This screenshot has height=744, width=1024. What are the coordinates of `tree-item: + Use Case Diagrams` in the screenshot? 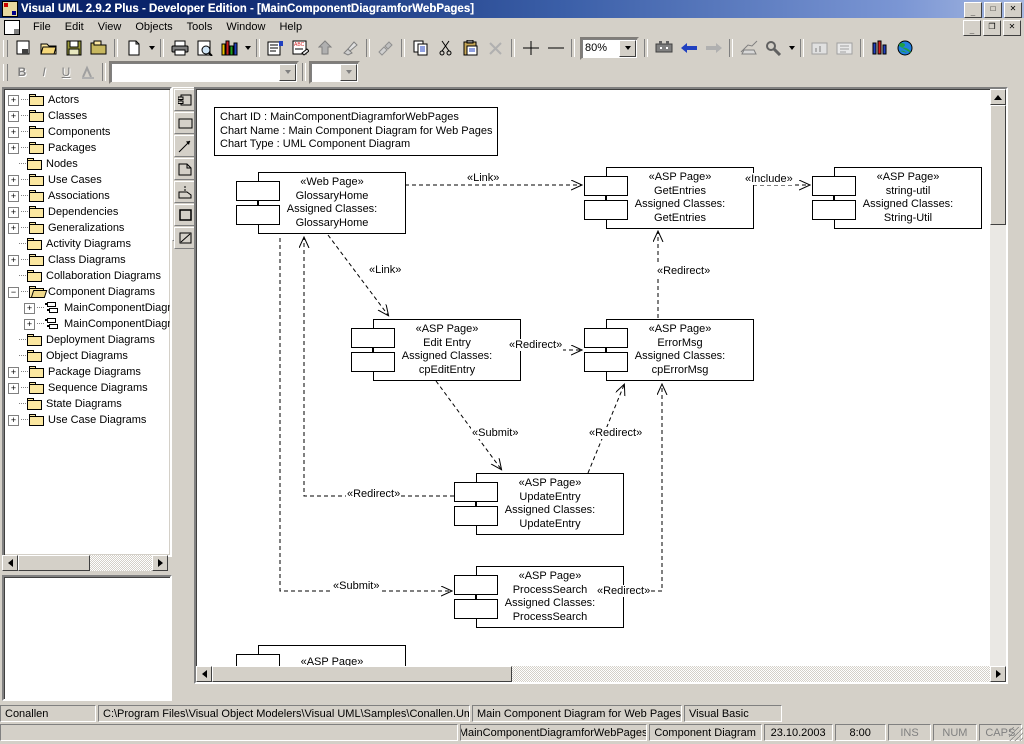 It's located at (89, 420).